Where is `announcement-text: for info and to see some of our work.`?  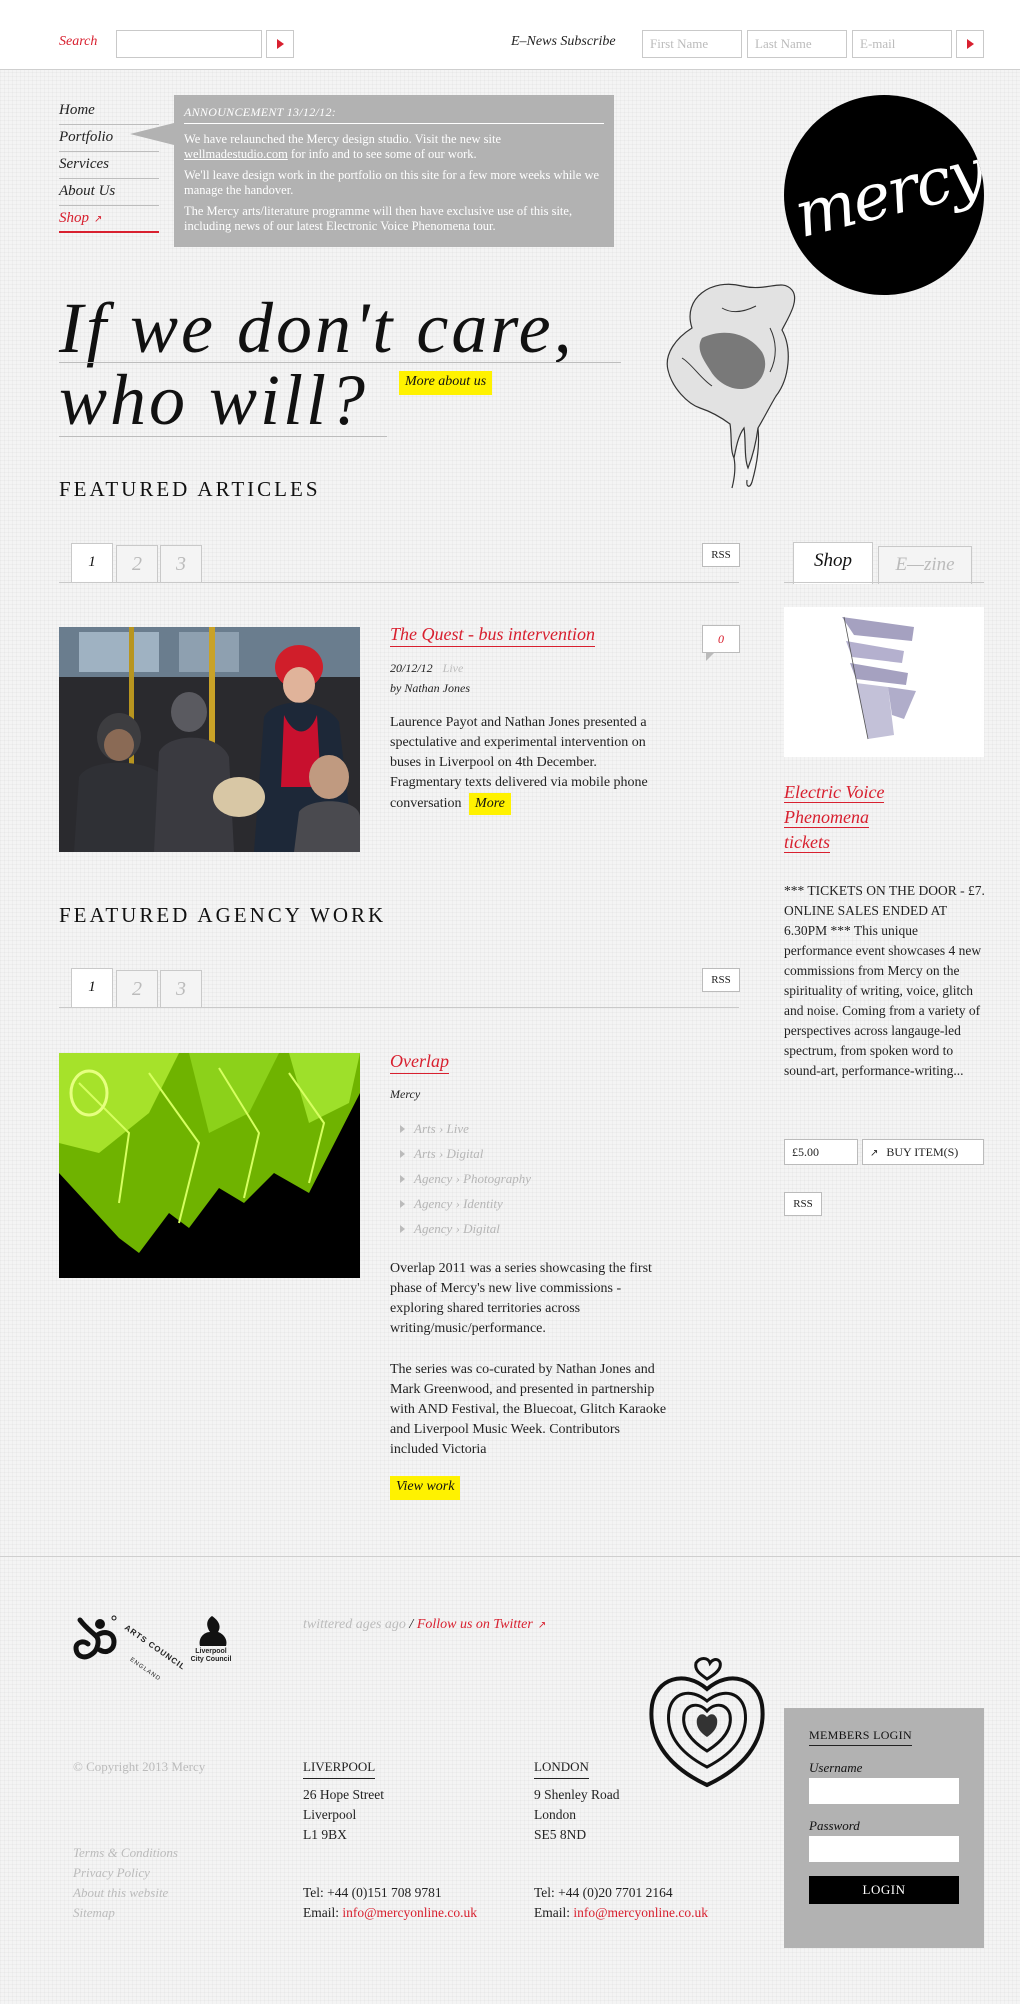 announcement-text: for info and to see some of our work. is located at coordinates (382, 154).